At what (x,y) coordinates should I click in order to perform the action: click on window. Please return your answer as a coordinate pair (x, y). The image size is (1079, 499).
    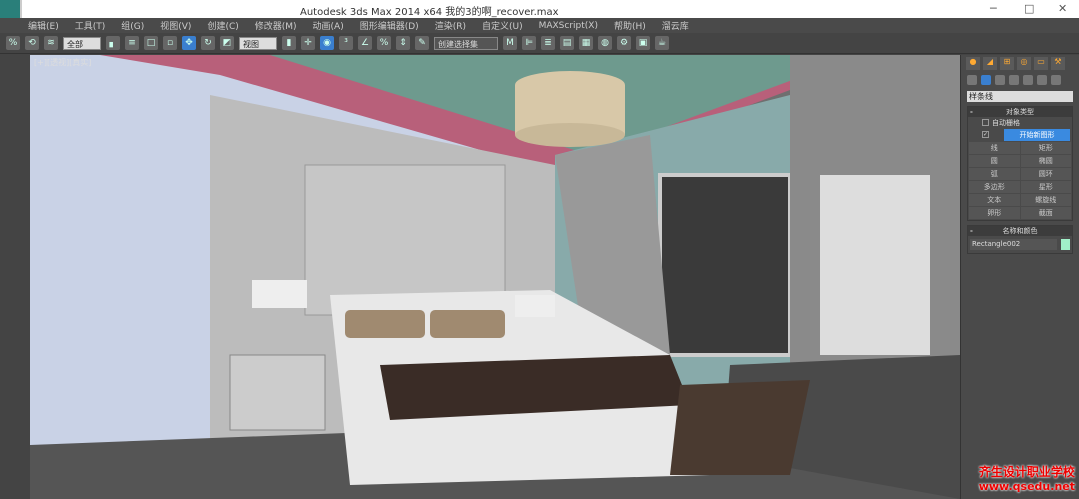
    Looking at the image, I should click on (725, 265).